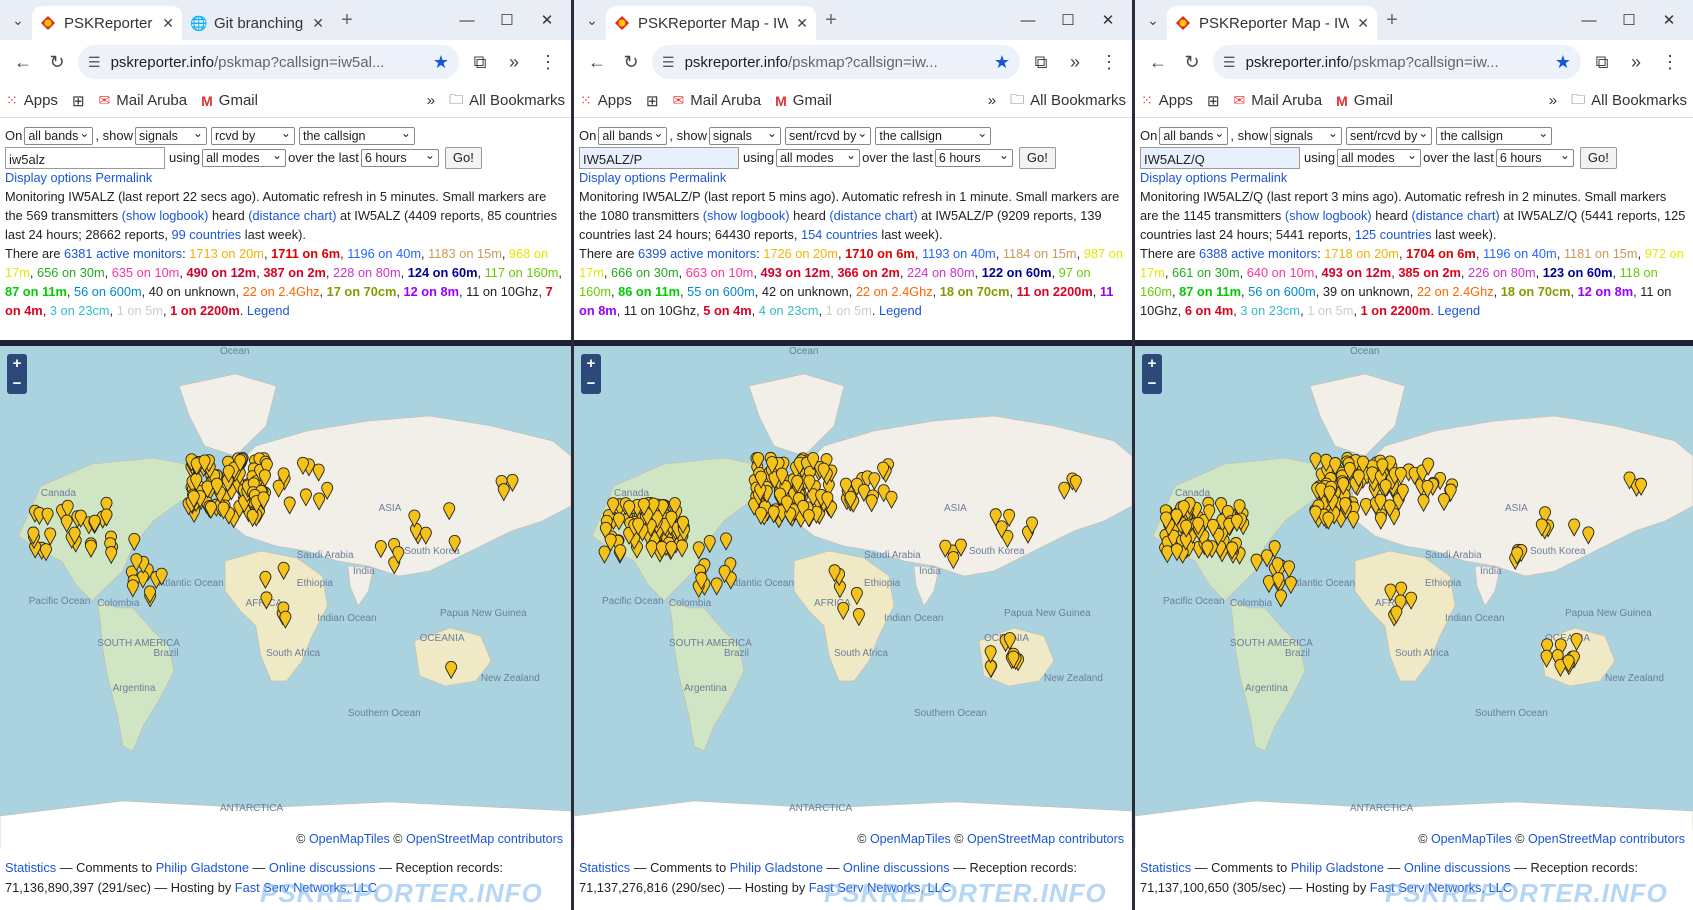 Image resolution: width=1693 pixels, height=910 pixels. Describe the element at coordinates (868, 272) in the screenshot. I see `band-count: 366 on 2m` at that location.